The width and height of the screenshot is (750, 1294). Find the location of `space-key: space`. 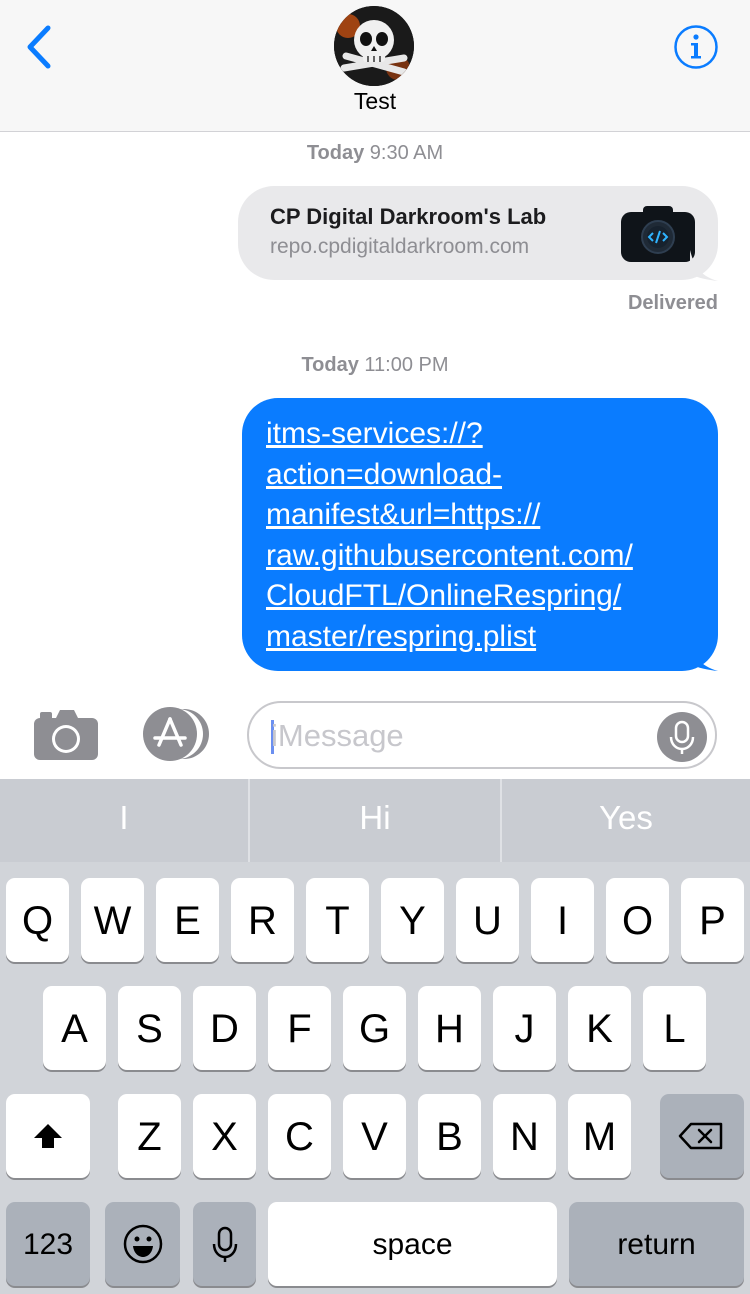

space-key: space is located at coordinates (412, 1244).